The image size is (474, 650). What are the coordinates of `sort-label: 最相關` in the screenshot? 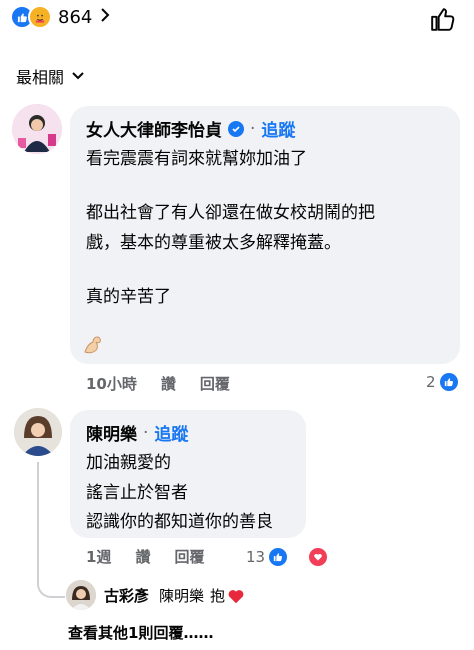 It's located at (40, 77).